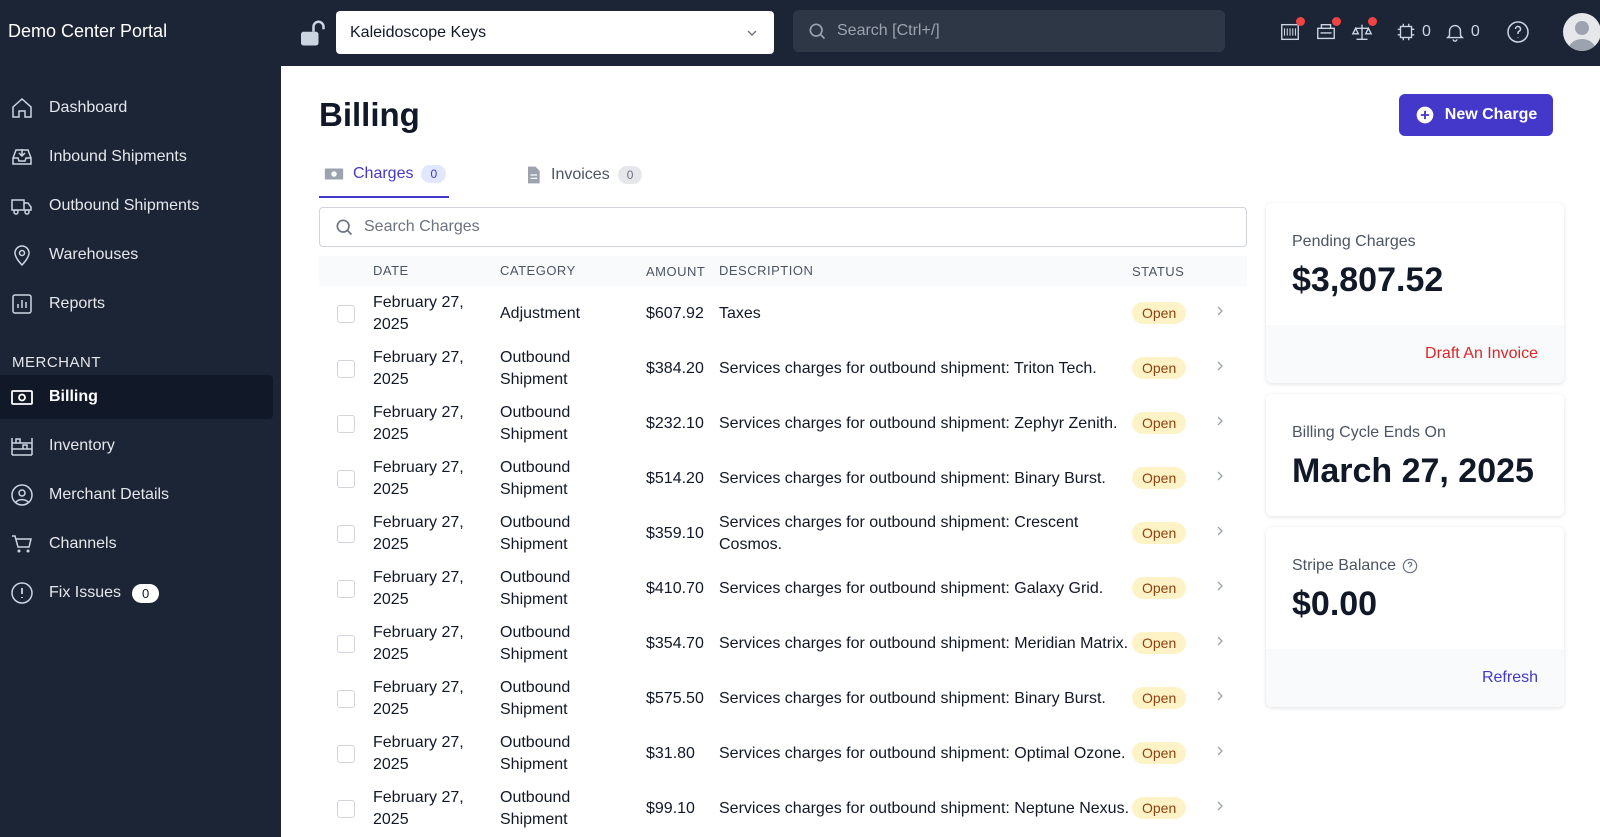 The width and height of the screenshot is (1600, 837). I want to click on column-header-date: DATE, so click(436, 271).